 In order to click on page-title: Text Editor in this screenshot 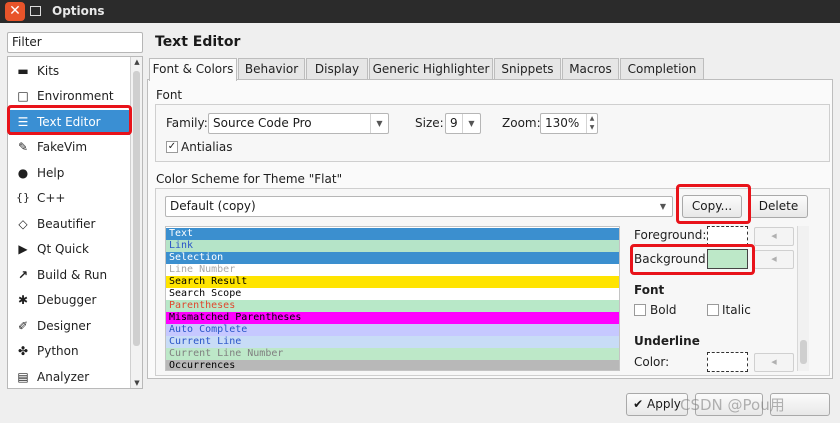, I will do `click(198, 42)`.